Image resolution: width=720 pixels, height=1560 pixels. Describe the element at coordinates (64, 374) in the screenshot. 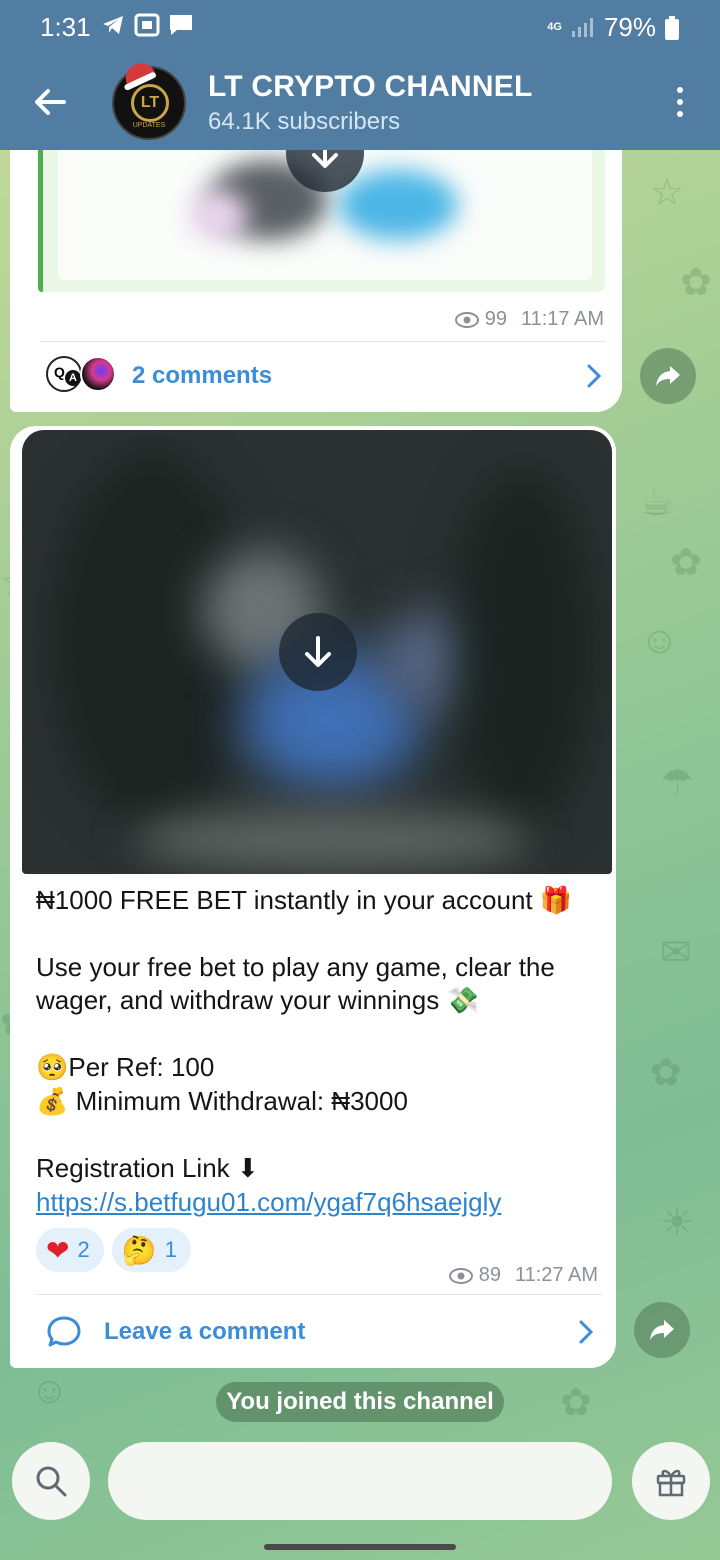

I see `commenter-avatar: Q A` at that location.